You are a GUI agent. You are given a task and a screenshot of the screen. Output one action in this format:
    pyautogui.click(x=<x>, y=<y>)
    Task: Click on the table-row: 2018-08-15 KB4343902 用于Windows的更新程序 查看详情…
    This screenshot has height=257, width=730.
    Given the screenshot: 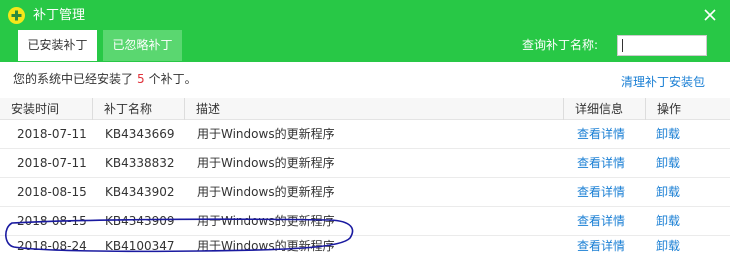 What is the action you would take?
    pyautogui.click(x=365, y=192)
    